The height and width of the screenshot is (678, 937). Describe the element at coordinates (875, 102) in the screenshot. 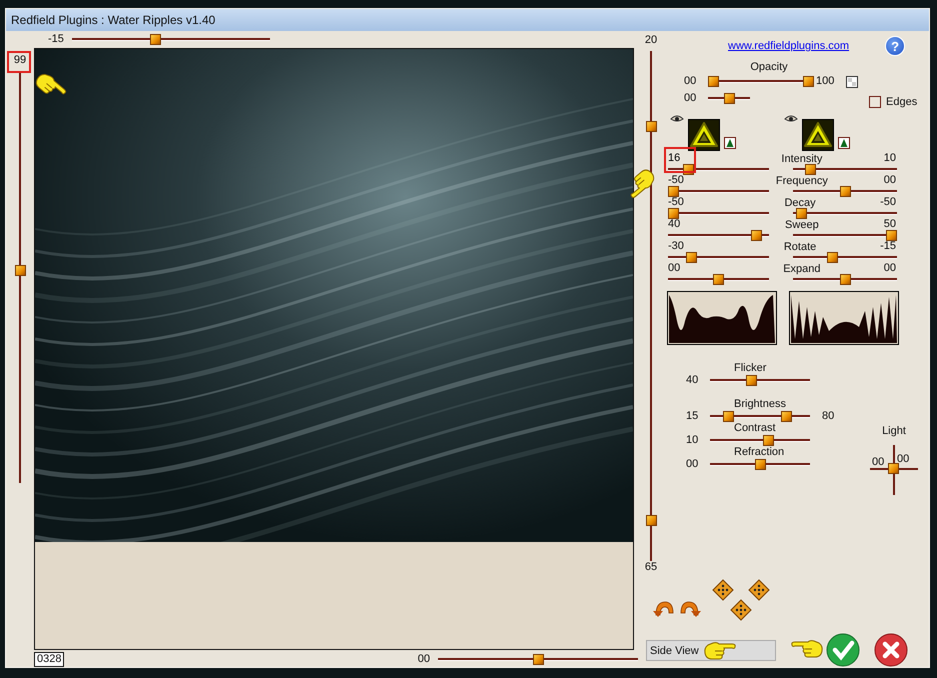

I see `edges-checkbox` at that location.